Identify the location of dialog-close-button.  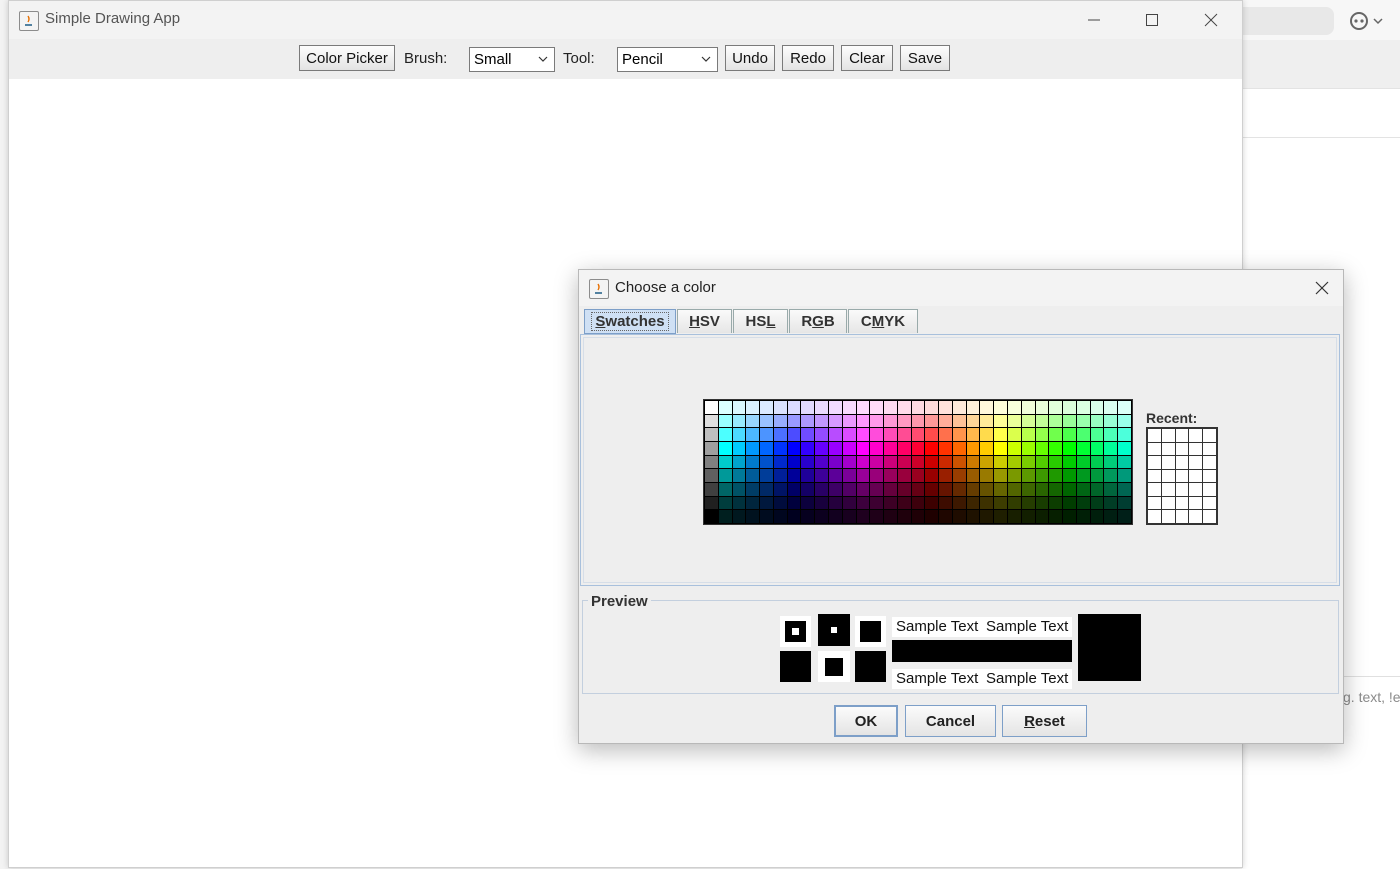
(1322, 288).